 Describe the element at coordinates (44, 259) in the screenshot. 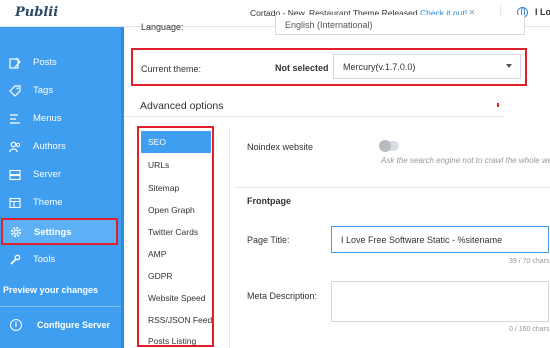

I see `sidebar-item-label: Tools` at that location.